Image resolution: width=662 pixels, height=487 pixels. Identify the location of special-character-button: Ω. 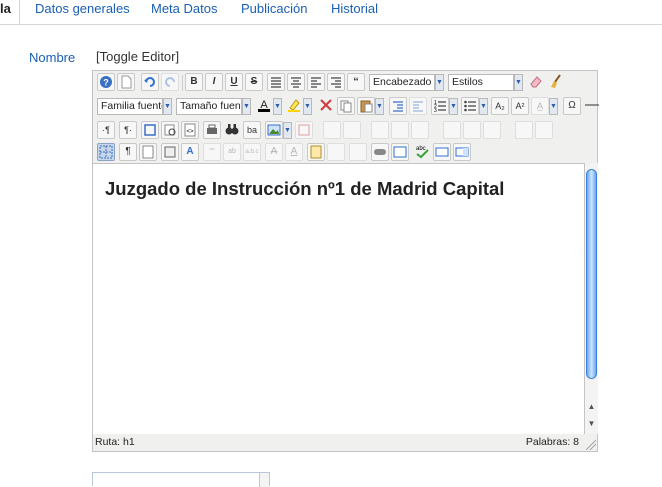
(572, 106).